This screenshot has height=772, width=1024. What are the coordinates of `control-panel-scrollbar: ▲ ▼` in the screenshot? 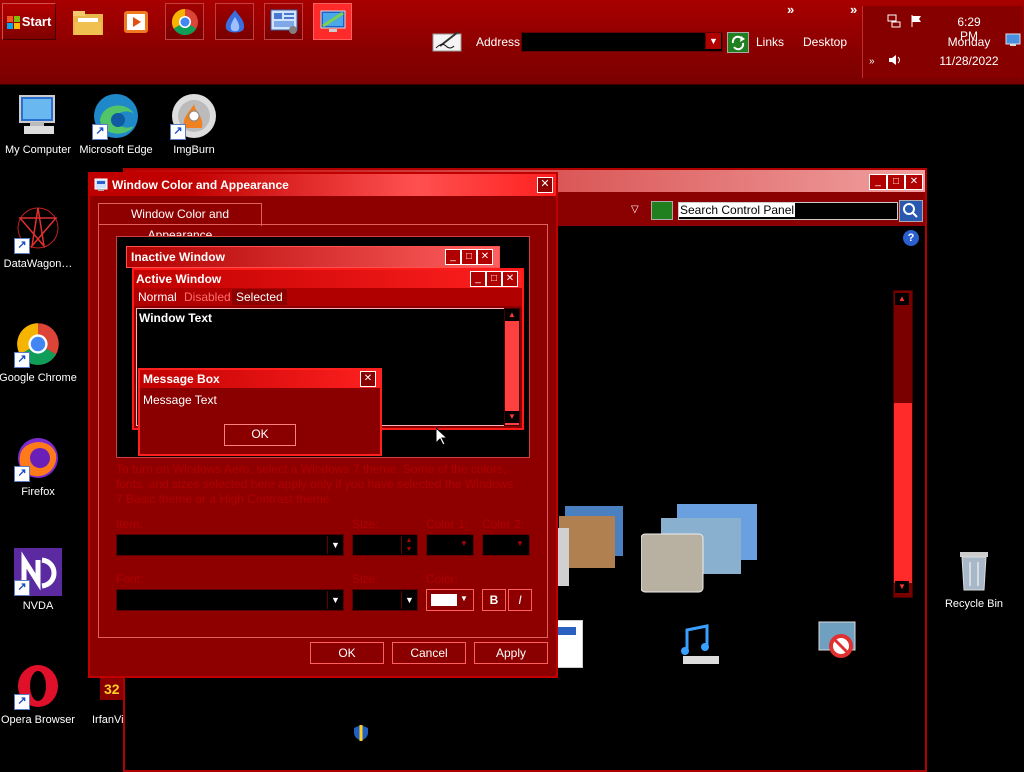 It's located at (903, 444).